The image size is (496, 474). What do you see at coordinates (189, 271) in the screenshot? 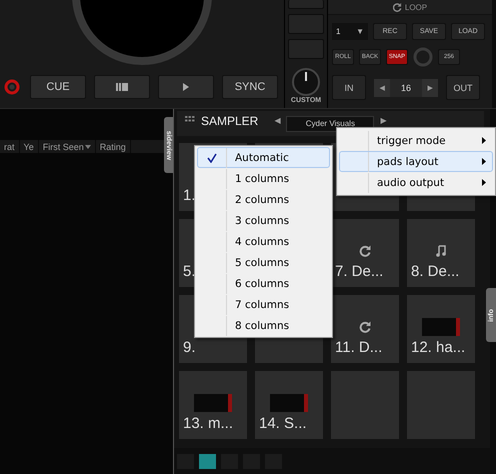
I see `pad-label: 5.` at bounding box center [189, 271].